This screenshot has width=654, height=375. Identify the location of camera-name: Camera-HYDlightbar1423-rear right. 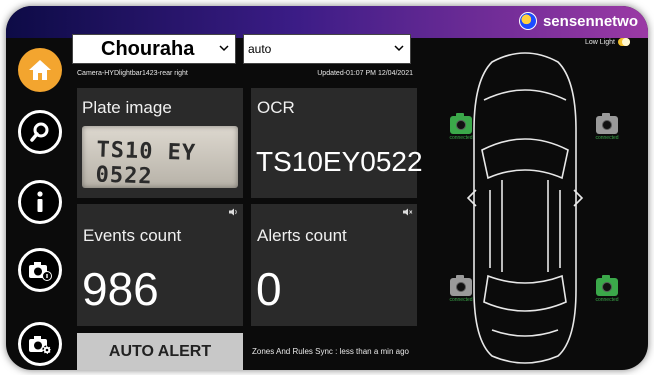
(132, 73).